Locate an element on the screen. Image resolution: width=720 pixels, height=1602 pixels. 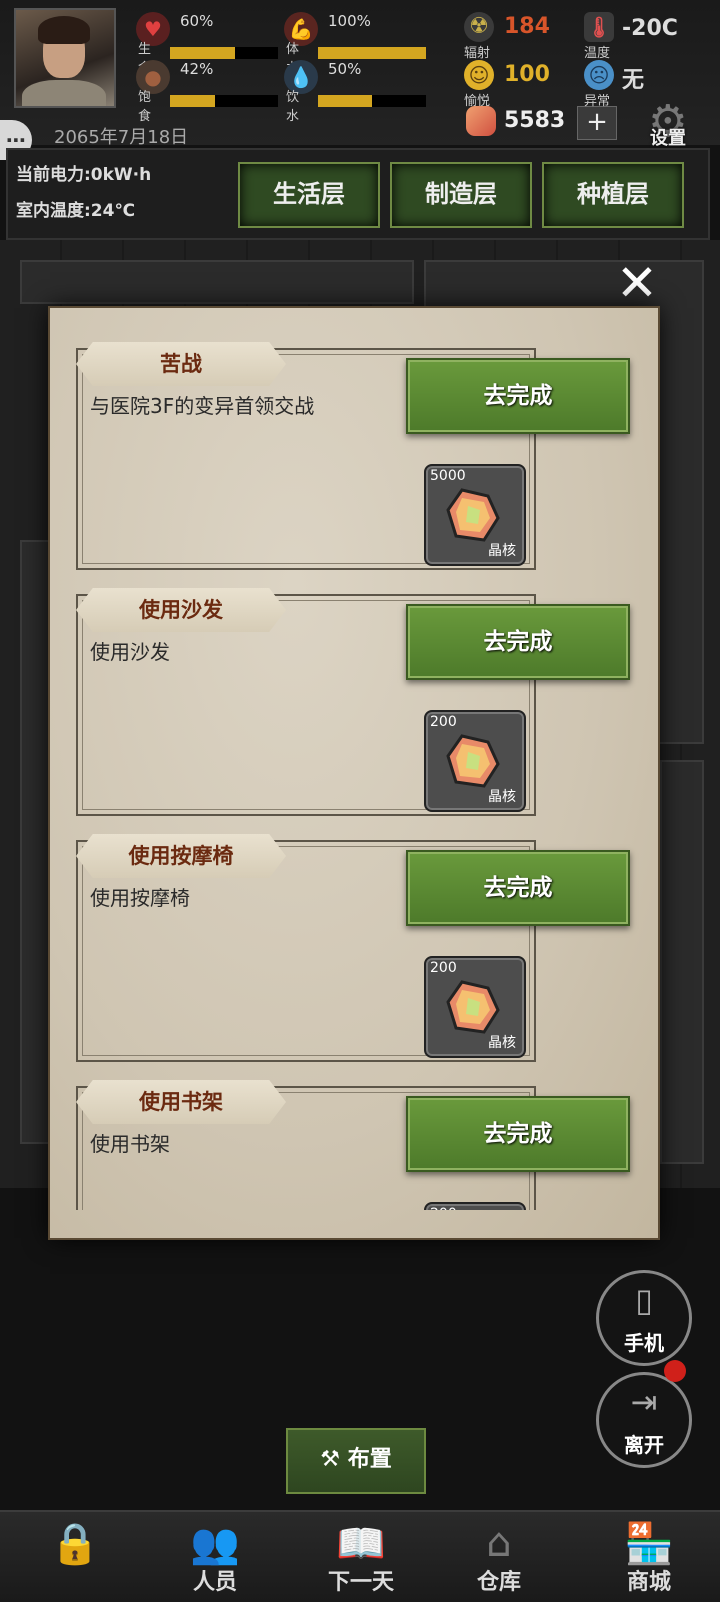
settings-button: ⚙ 设置 is located at coordinates (675, 124).